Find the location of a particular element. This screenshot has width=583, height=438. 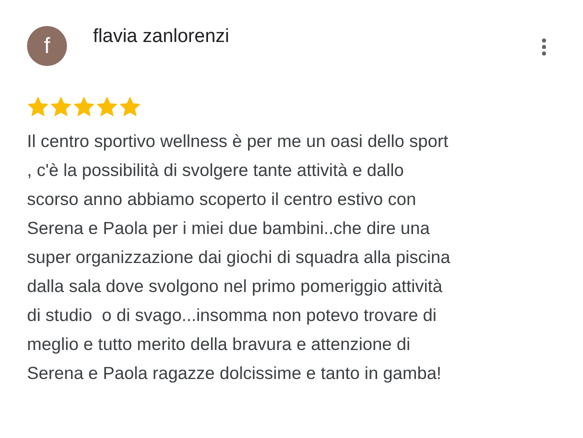

avatar: f is located at coordinates (47, 46).